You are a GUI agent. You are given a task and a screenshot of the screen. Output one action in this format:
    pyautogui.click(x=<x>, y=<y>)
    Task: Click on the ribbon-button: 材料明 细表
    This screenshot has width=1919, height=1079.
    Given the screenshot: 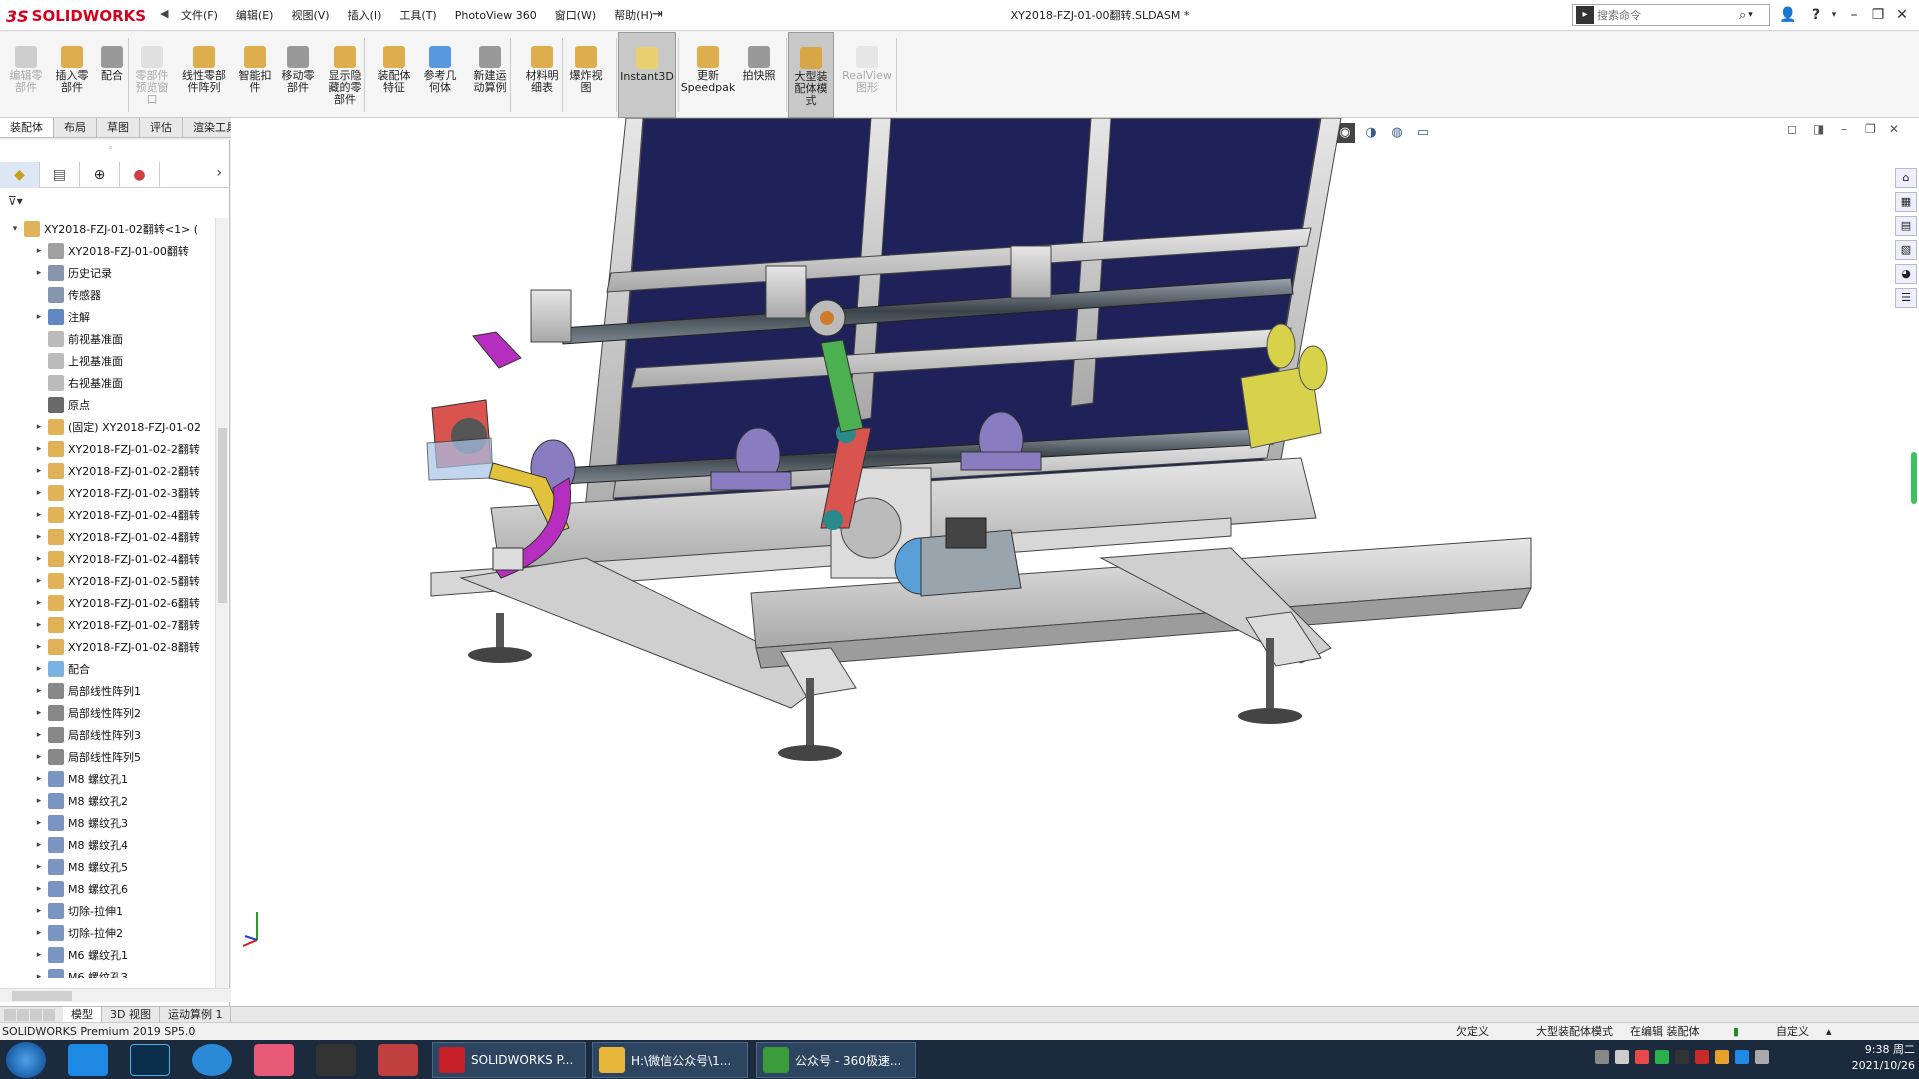 What is the action you would take?
    pyautogui.click(x=542, y=75)
    